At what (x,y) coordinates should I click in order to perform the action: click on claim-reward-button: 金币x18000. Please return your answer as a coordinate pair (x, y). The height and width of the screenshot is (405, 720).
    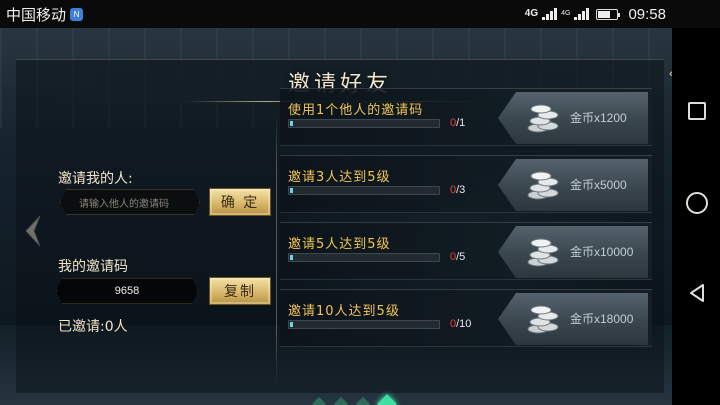
    Looking at the image, I should click on (573, 319).